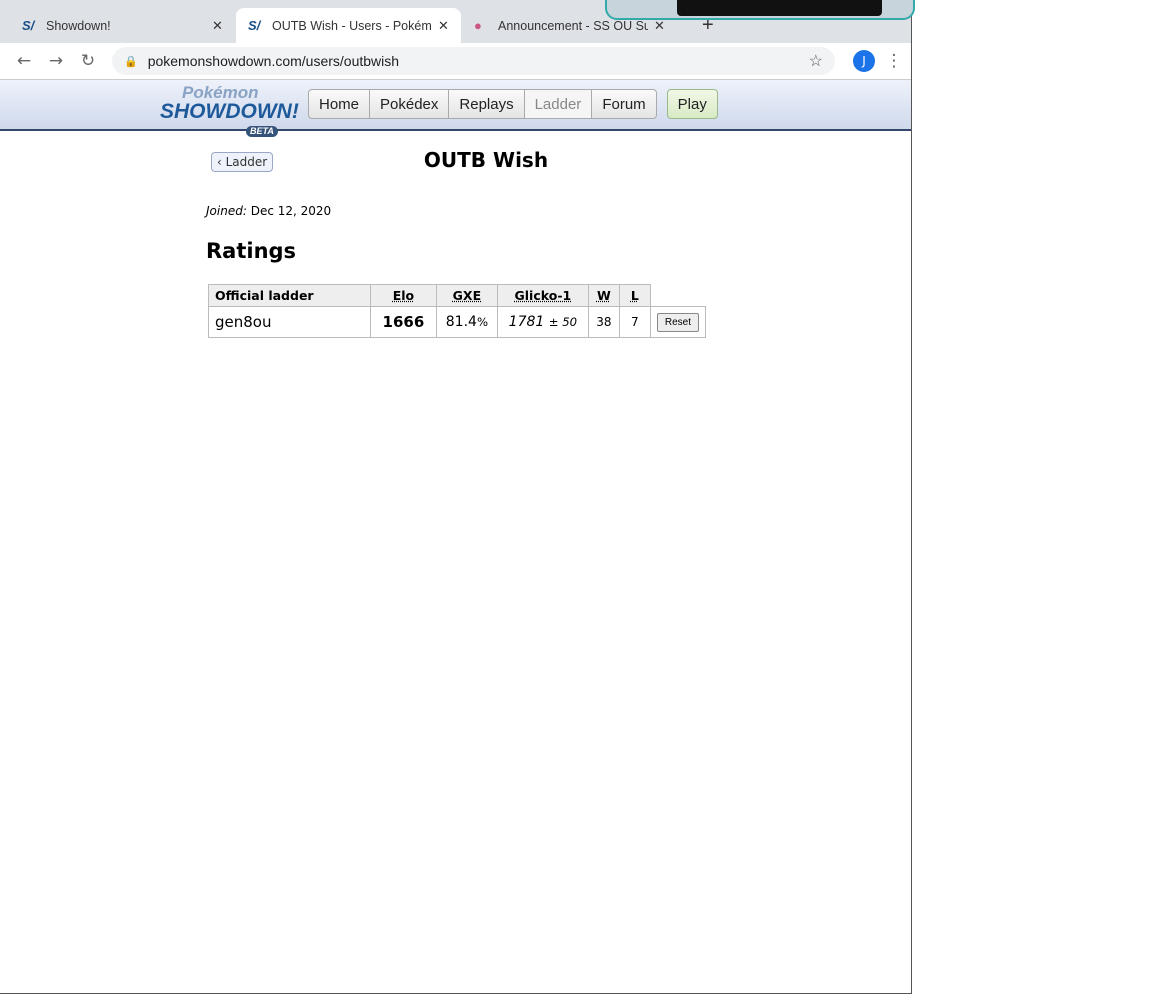 The width and height of the screenshot is (1152, 994). Describe the element at coordinates (779, 8) in the screenshot. I see `widget-screen` at that location.